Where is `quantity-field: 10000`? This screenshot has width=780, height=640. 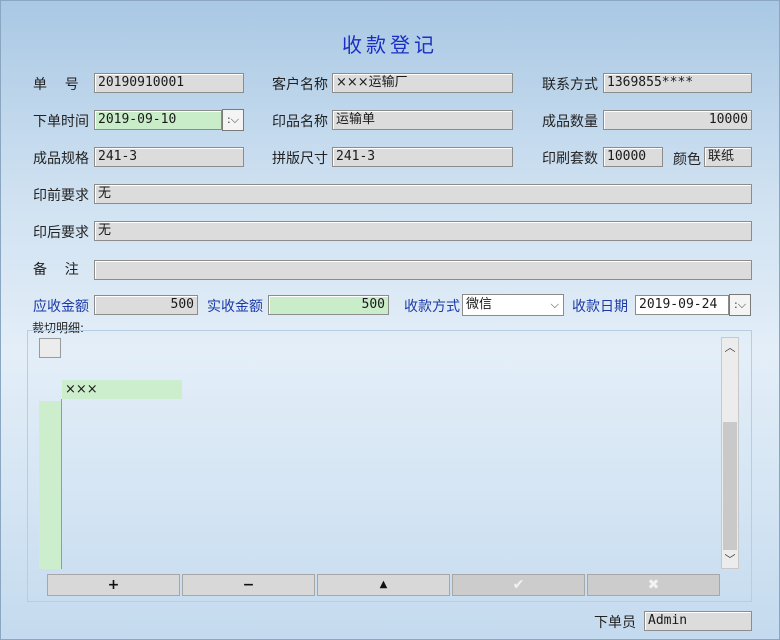 quantity-field: 10000 is located at coordinates (677, 120).